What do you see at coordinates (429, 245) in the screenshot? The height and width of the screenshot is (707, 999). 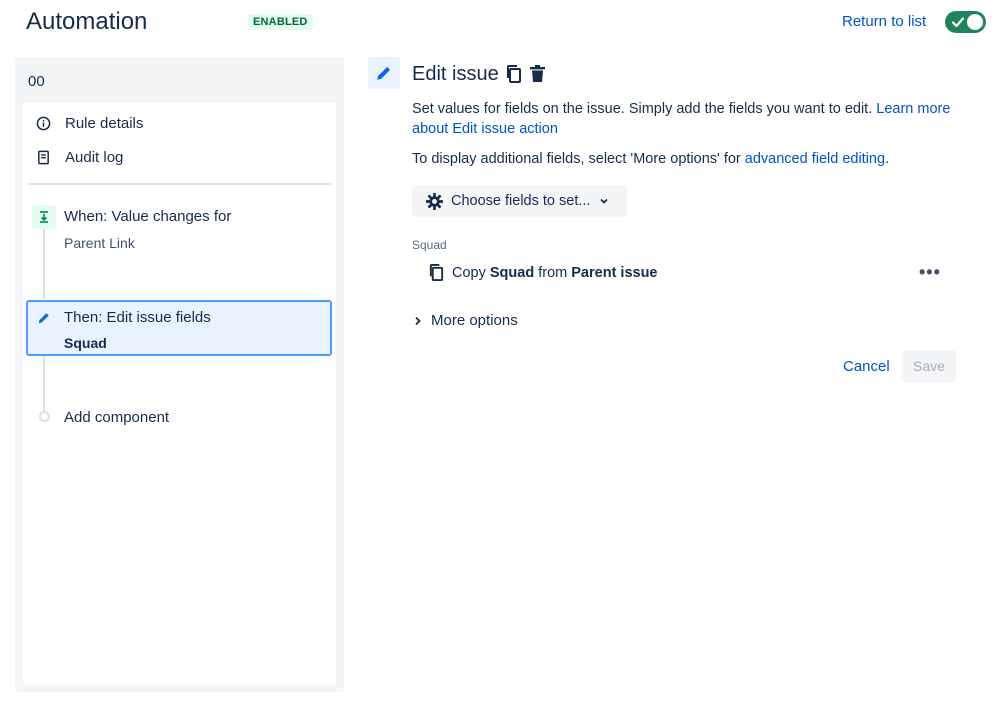 I see `field-label: Squad` at bounding box center [429, 245].